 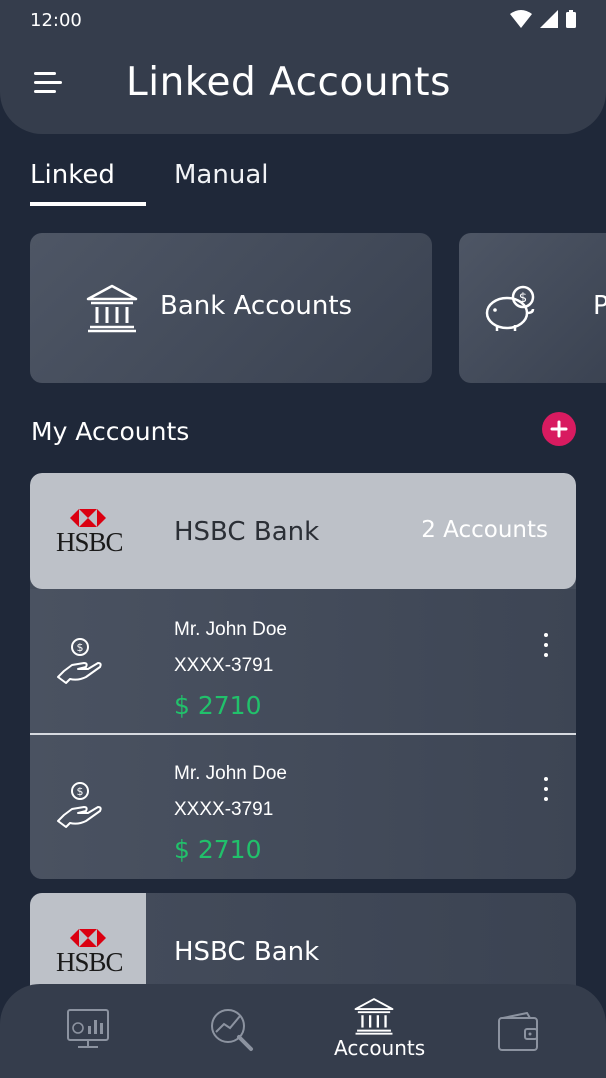 What do you see at coordinates (110, 431) in the screenshot?
I see `section-title: My Accounts` at bounding box center [110, 431].